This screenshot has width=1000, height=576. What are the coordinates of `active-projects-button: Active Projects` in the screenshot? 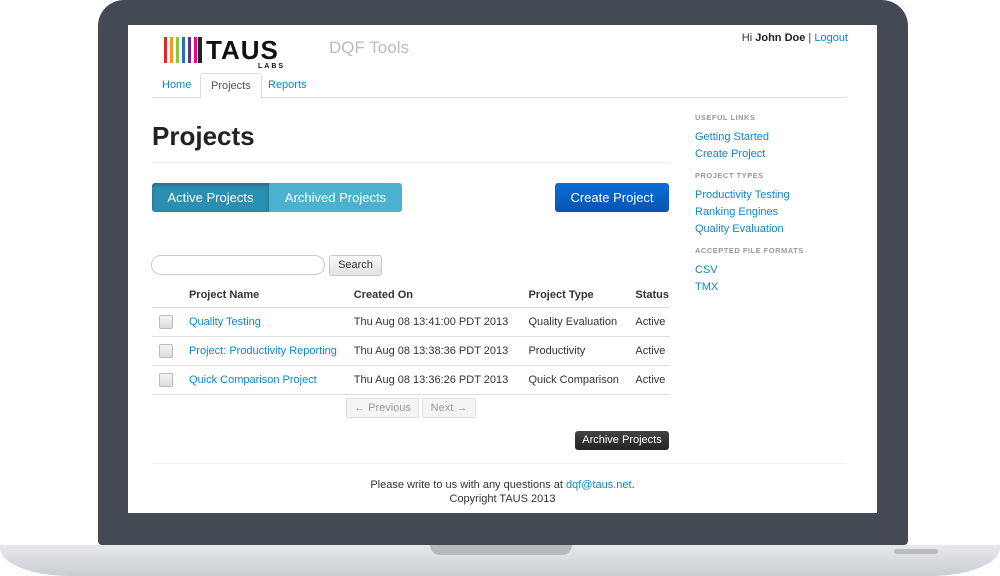 It's located at (210, 197).